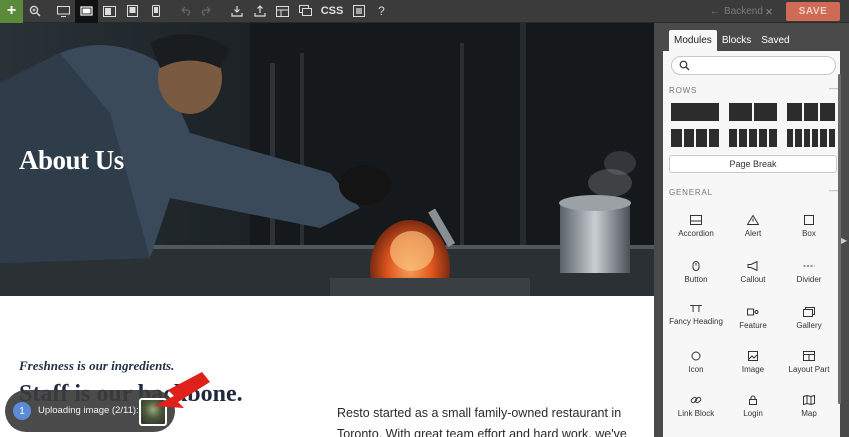 Image resolution: width=849 pixels, height=437 pixels. What do you see at coordinates (182, 390) in the screenshot?
I see `red-arrow-icon` at bounding box center [182, 390].